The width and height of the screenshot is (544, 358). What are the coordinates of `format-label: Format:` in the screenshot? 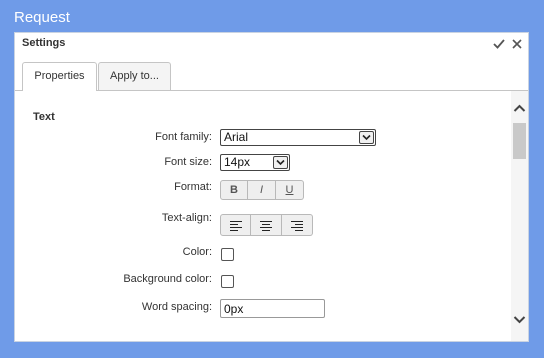 It's located at (193, 187).